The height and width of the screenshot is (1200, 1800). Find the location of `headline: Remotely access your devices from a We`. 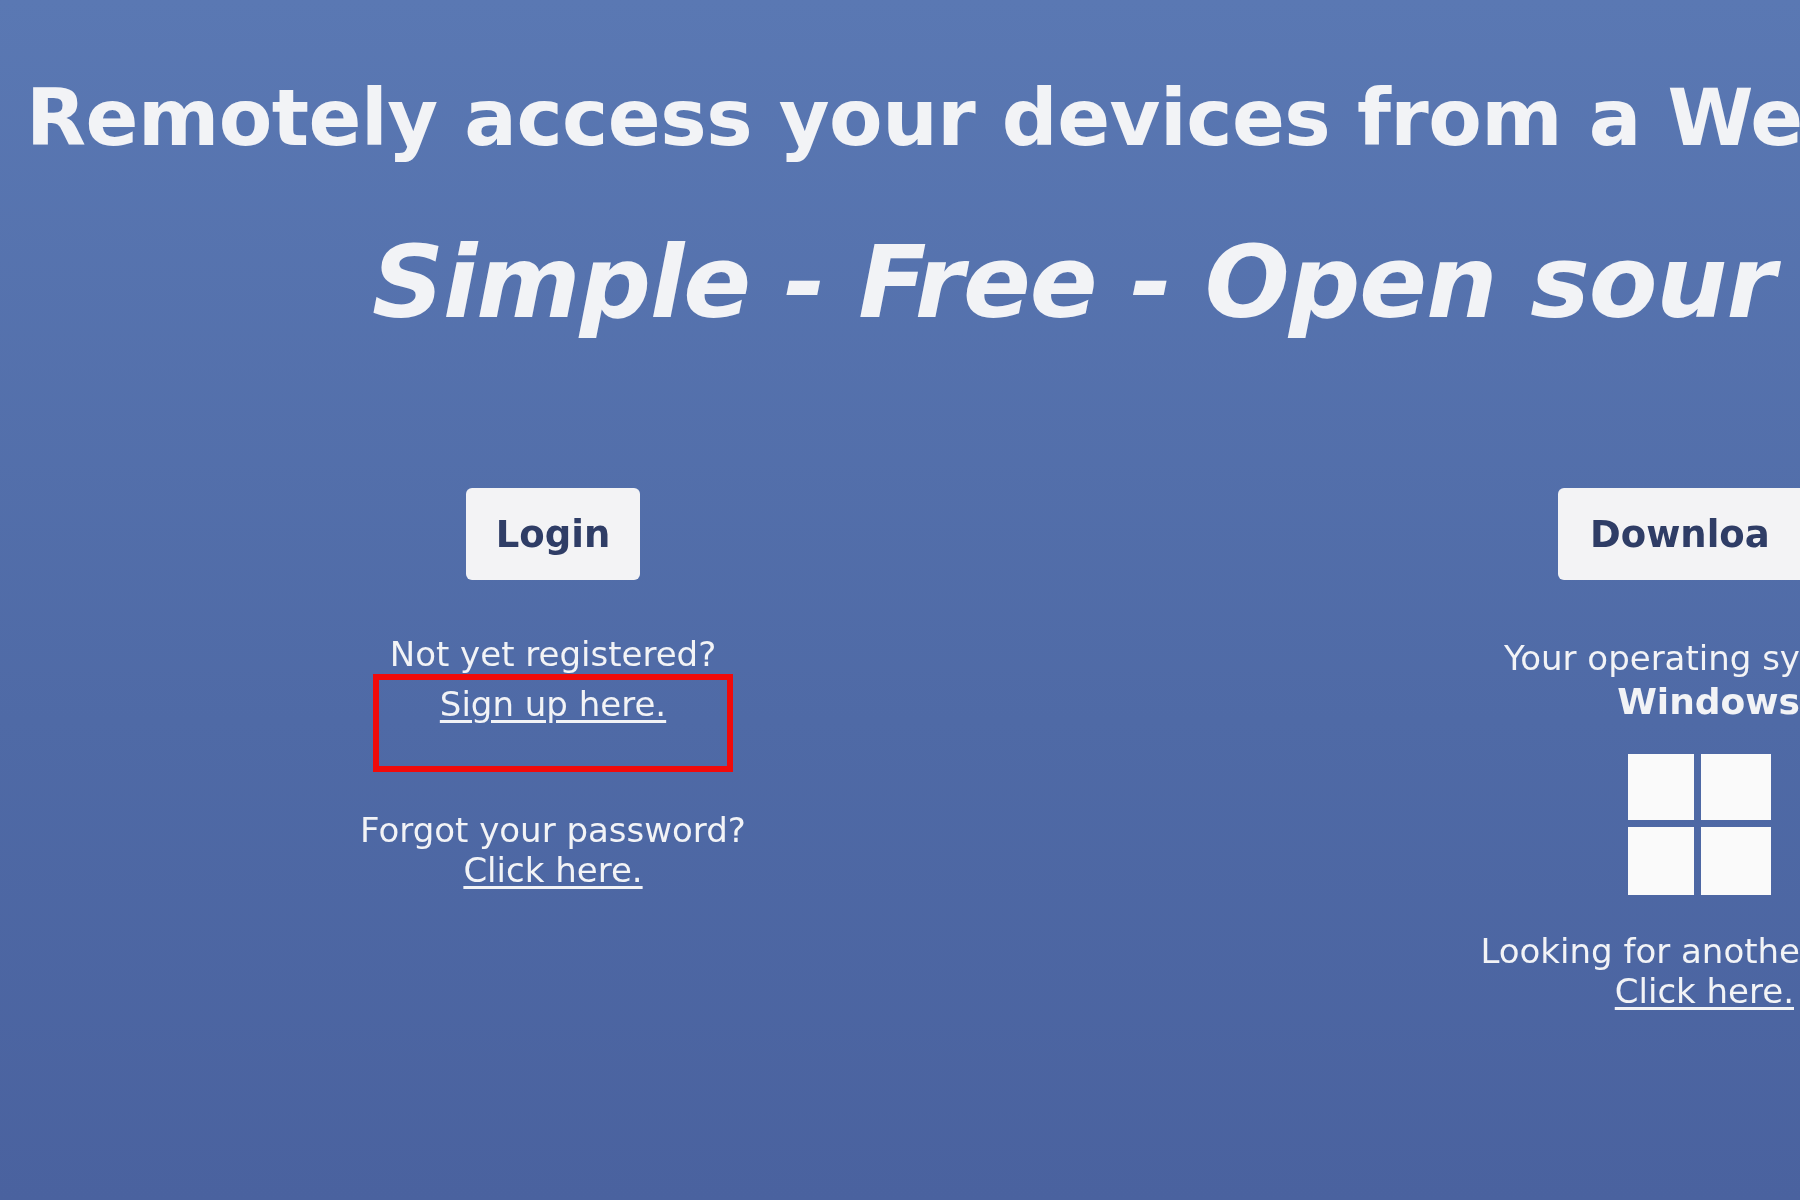

headline: Remotely access your devices from a We is located at coordinates (913, 118).